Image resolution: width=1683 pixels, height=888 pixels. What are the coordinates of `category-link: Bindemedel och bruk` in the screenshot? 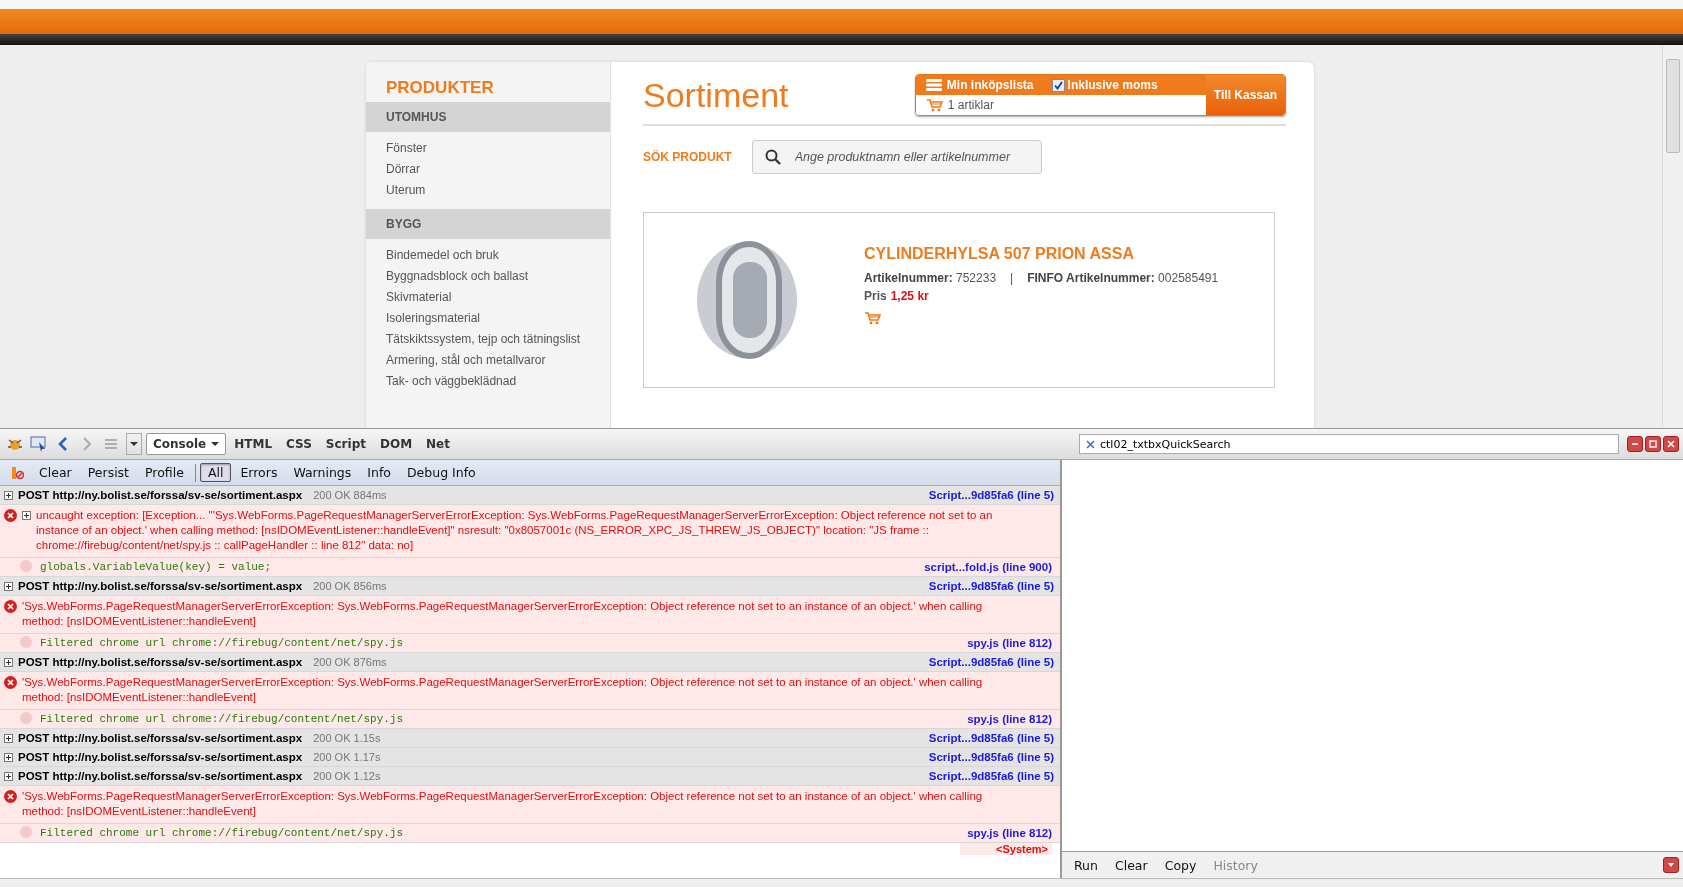 It's located at (483, 255).